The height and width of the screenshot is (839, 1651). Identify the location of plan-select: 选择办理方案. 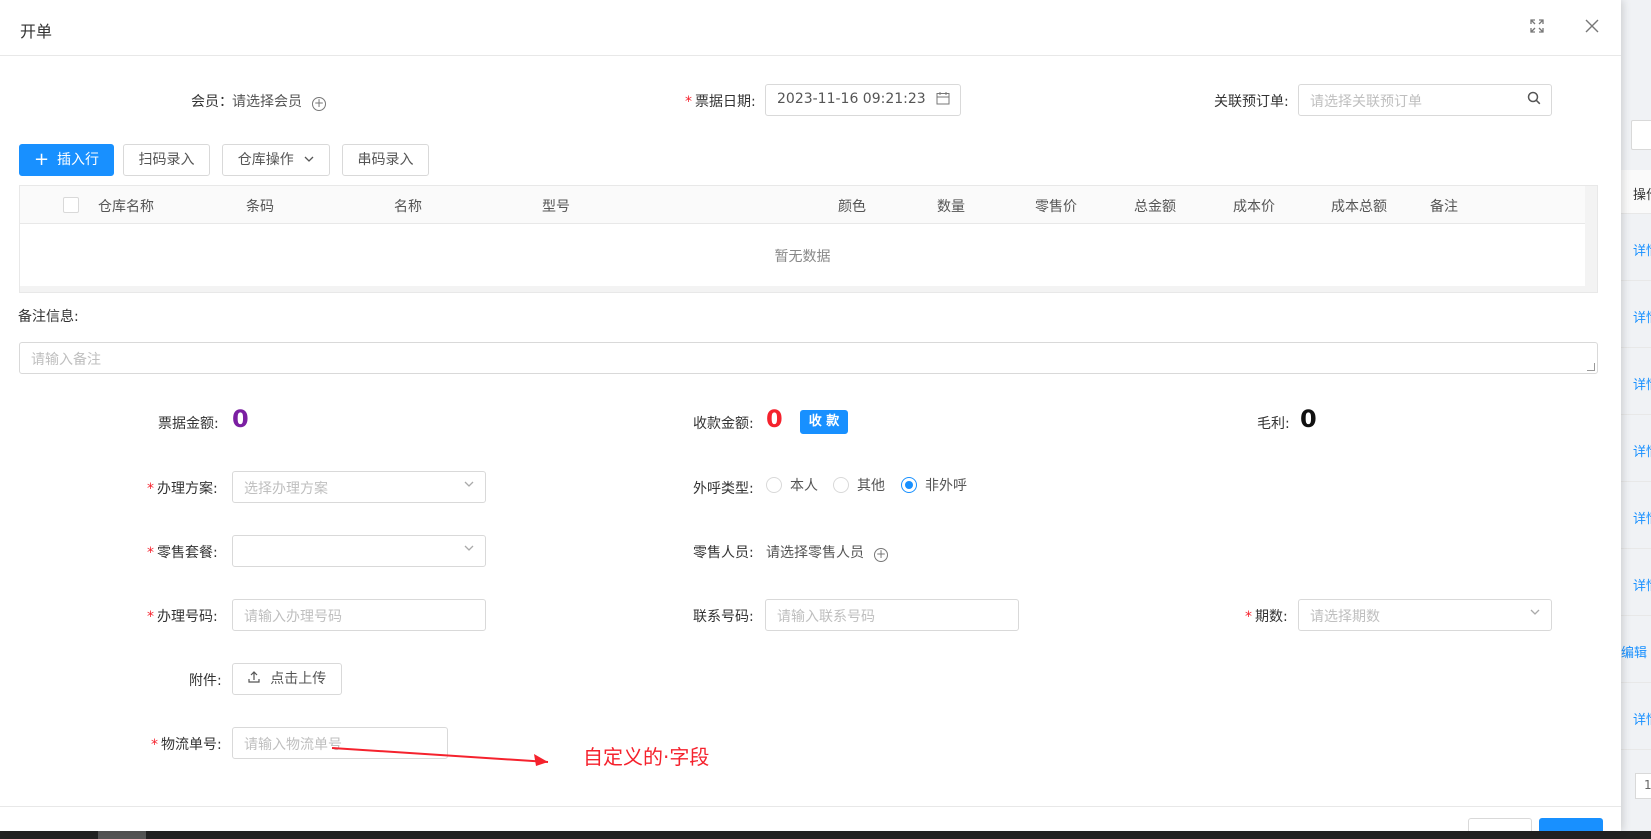
(359, 487).